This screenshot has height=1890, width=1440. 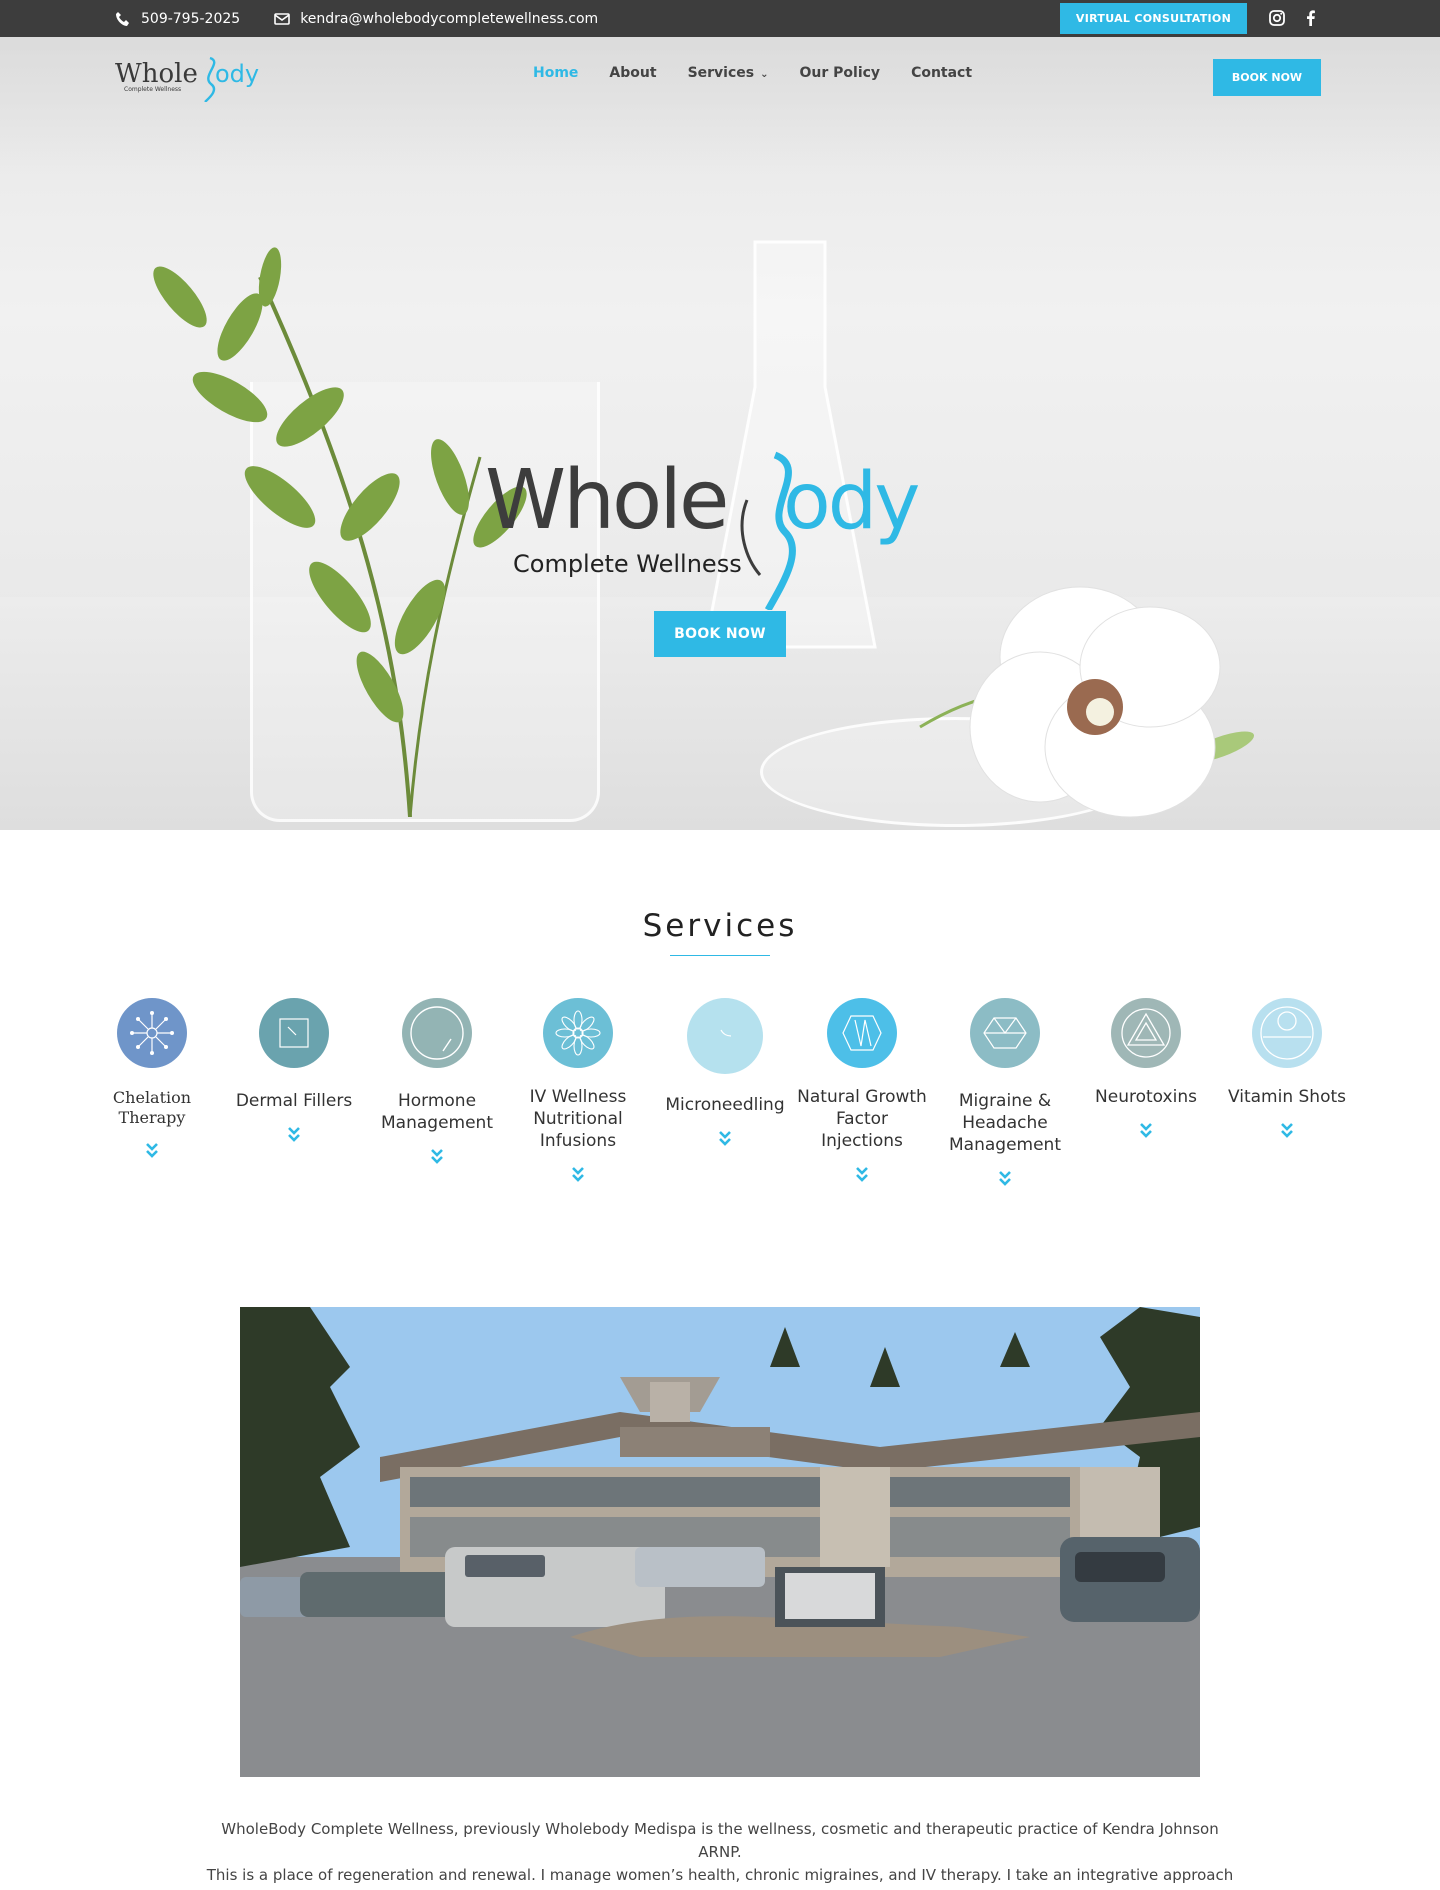 What do you see at coordinates (578, 1033) in the screenshot?
I see `iv-infusion-icon` at bounding box center [578, 1033].